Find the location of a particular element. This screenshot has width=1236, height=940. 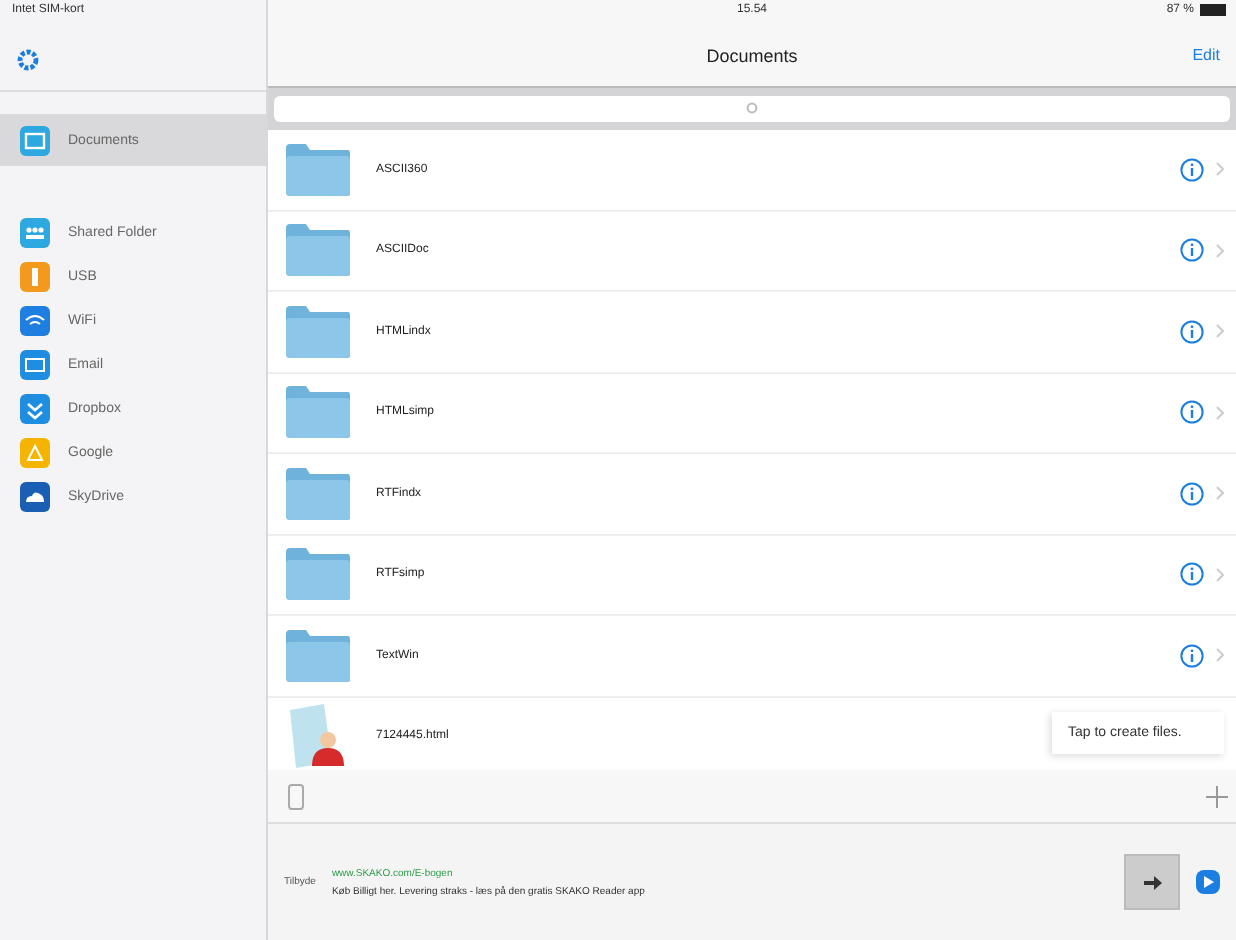

arrow-button is located at coordinates (1152, 882).